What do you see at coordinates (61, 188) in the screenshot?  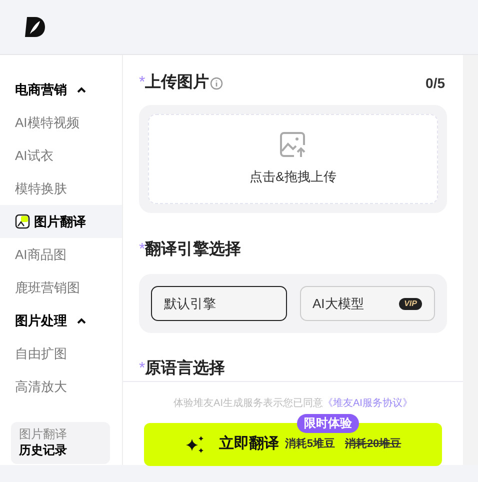 I see `sidebar-item: 模特换肤` at bounding box center [61, 188].